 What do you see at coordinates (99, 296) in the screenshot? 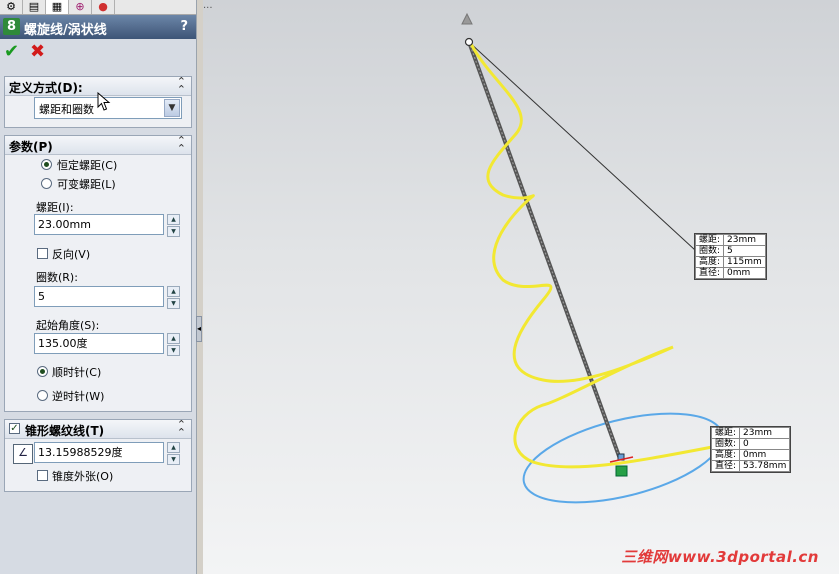
I see `revolutions-input: 5` at bounding box center [99, 296].